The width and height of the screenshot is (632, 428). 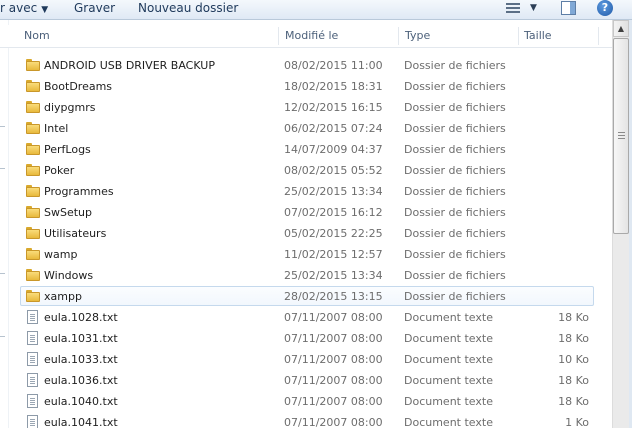 What do you see at coordinates (333, 107) in the screenshot?
I see `file-modified: 12/02/2015 16:15` at bounding box center [333, 107].